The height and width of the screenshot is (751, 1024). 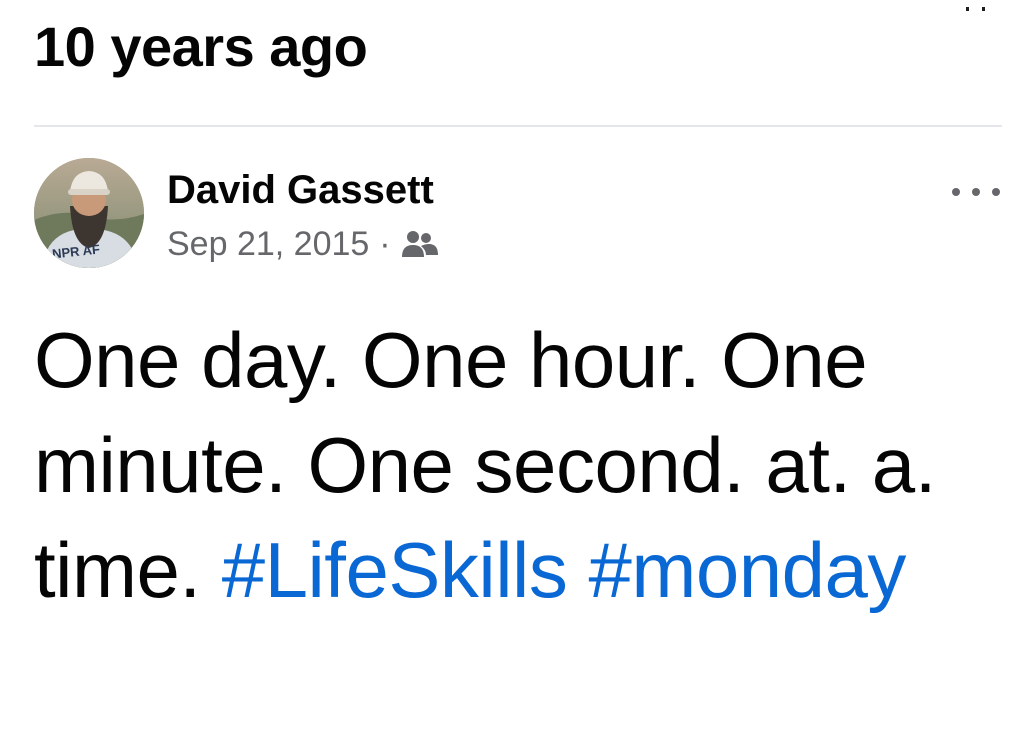 I want to click on memory-section-title: 10 years ago, so click(x=201, y=46).